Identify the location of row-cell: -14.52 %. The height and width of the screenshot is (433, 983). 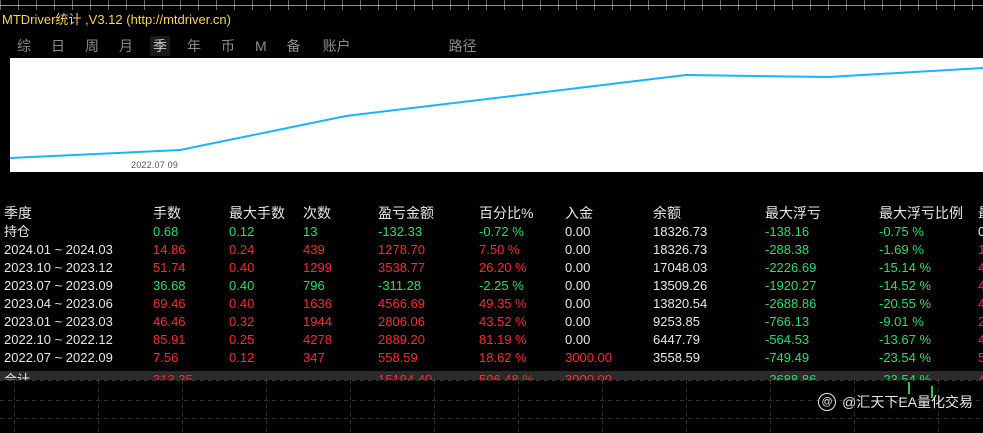
(905, 285).